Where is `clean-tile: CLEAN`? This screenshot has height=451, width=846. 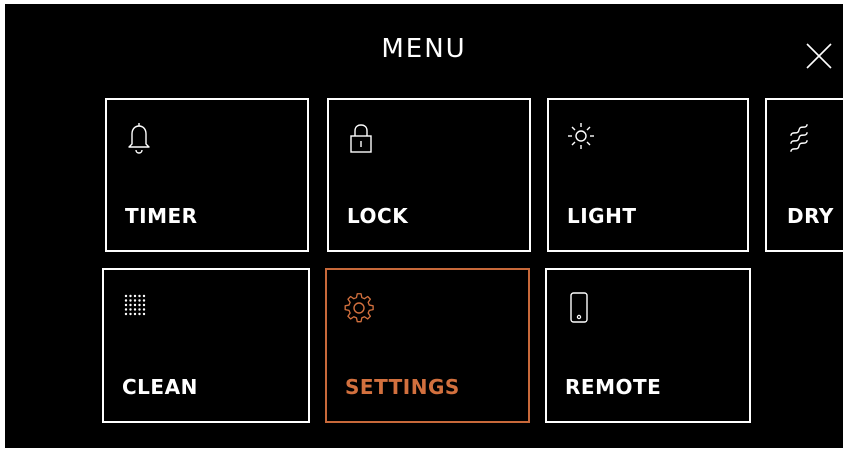
clean-tile: CLEAN is located at coordinates (206, 345).